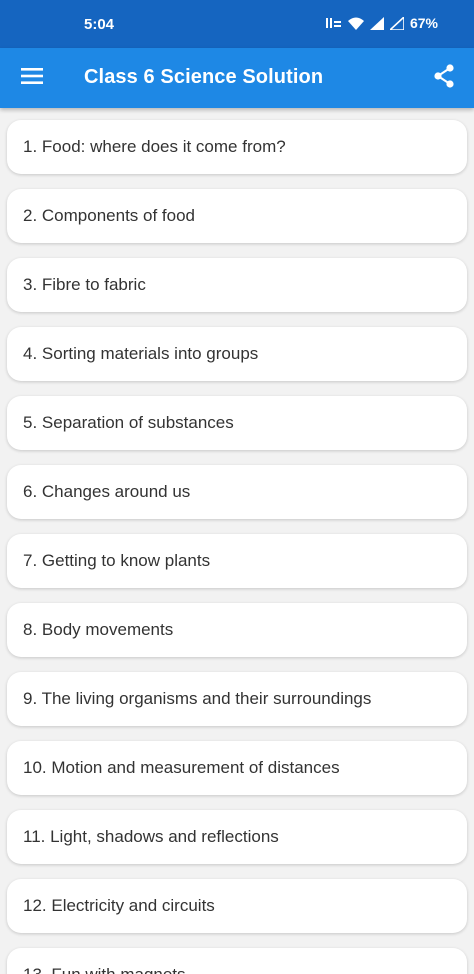 The height and width of the screenshot is (974, 474). Describe the element at coordinates (237, 961) in the screenshot. I see `chapter-item-13: 13. Fun with magnets` at that location.